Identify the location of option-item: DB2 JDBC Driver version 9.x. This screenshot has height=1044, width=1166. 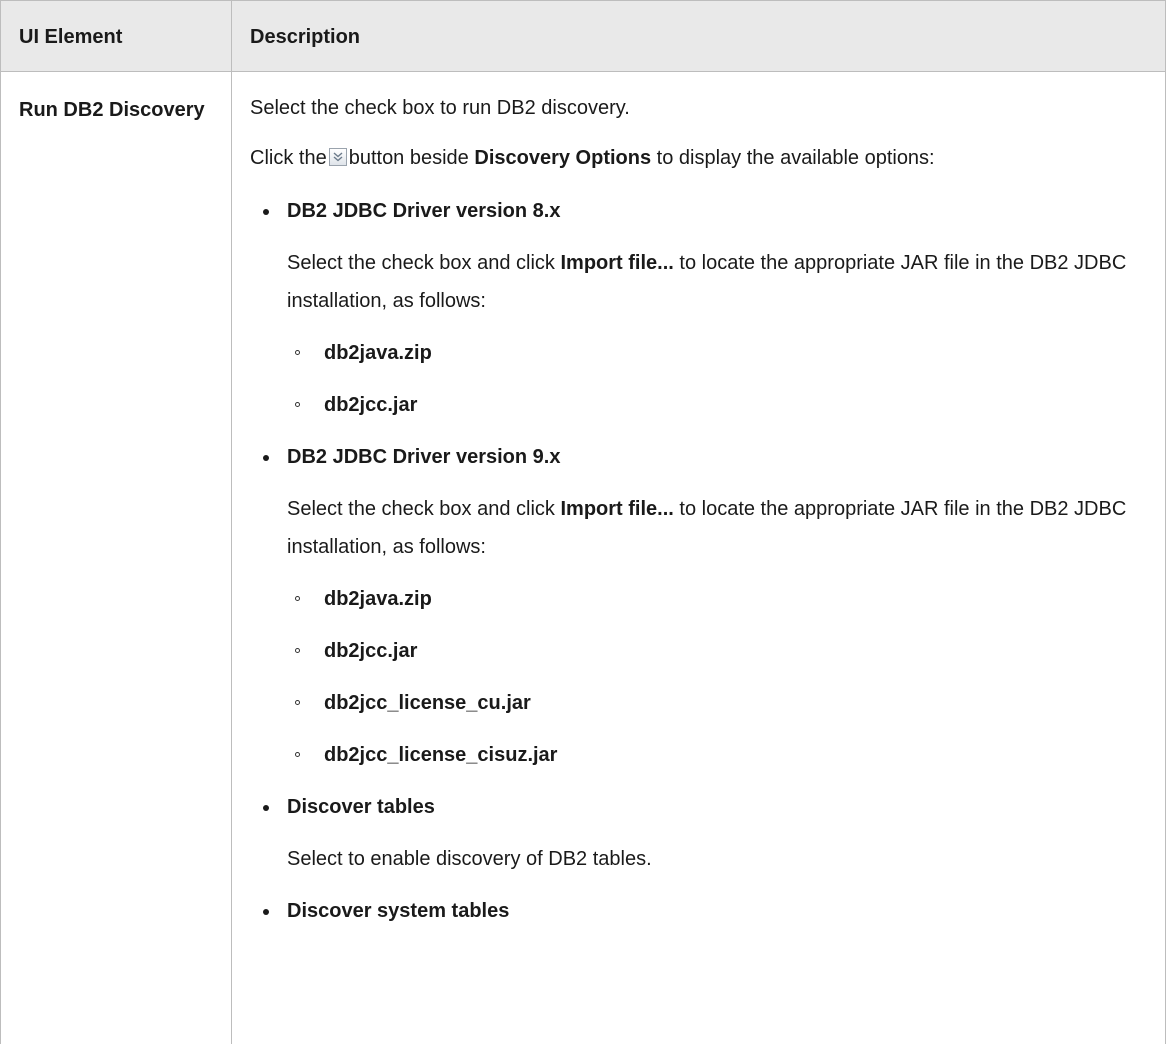
(702, 457).